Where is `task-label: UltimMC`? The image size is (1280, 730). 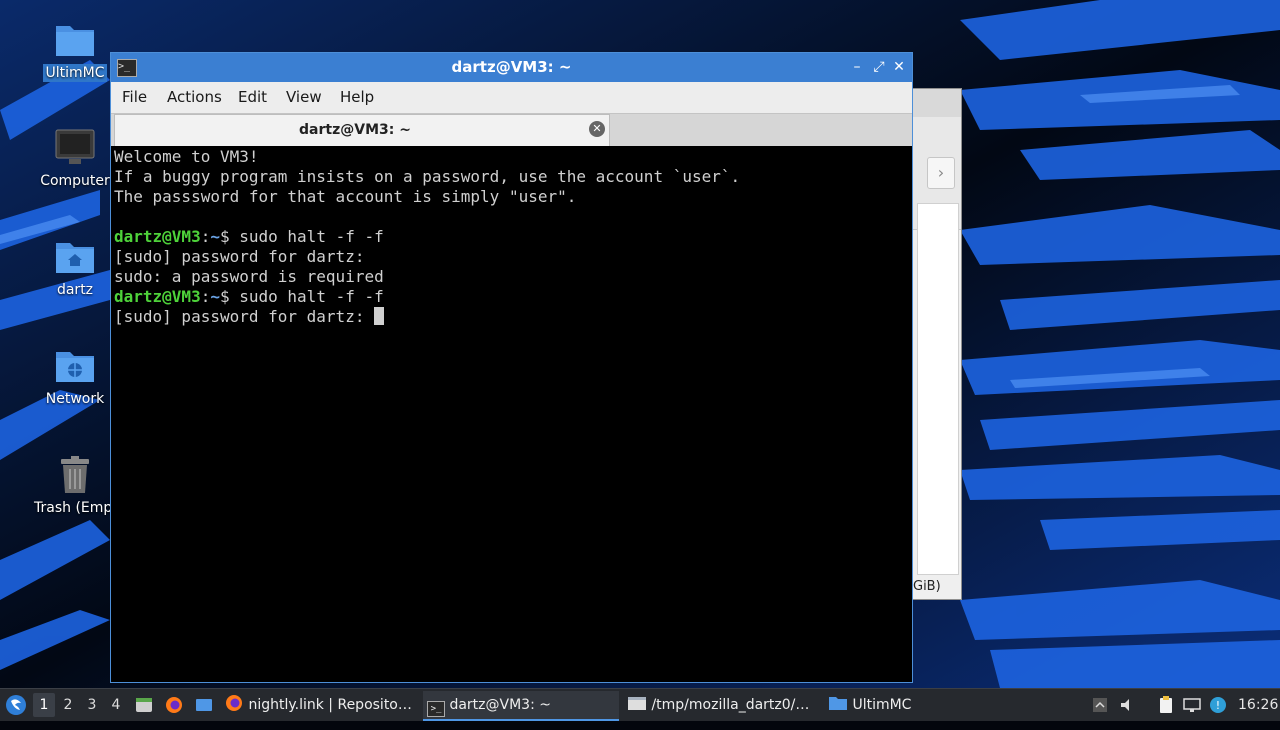 task-label: UltimMC is located at coordinates (882, 705).